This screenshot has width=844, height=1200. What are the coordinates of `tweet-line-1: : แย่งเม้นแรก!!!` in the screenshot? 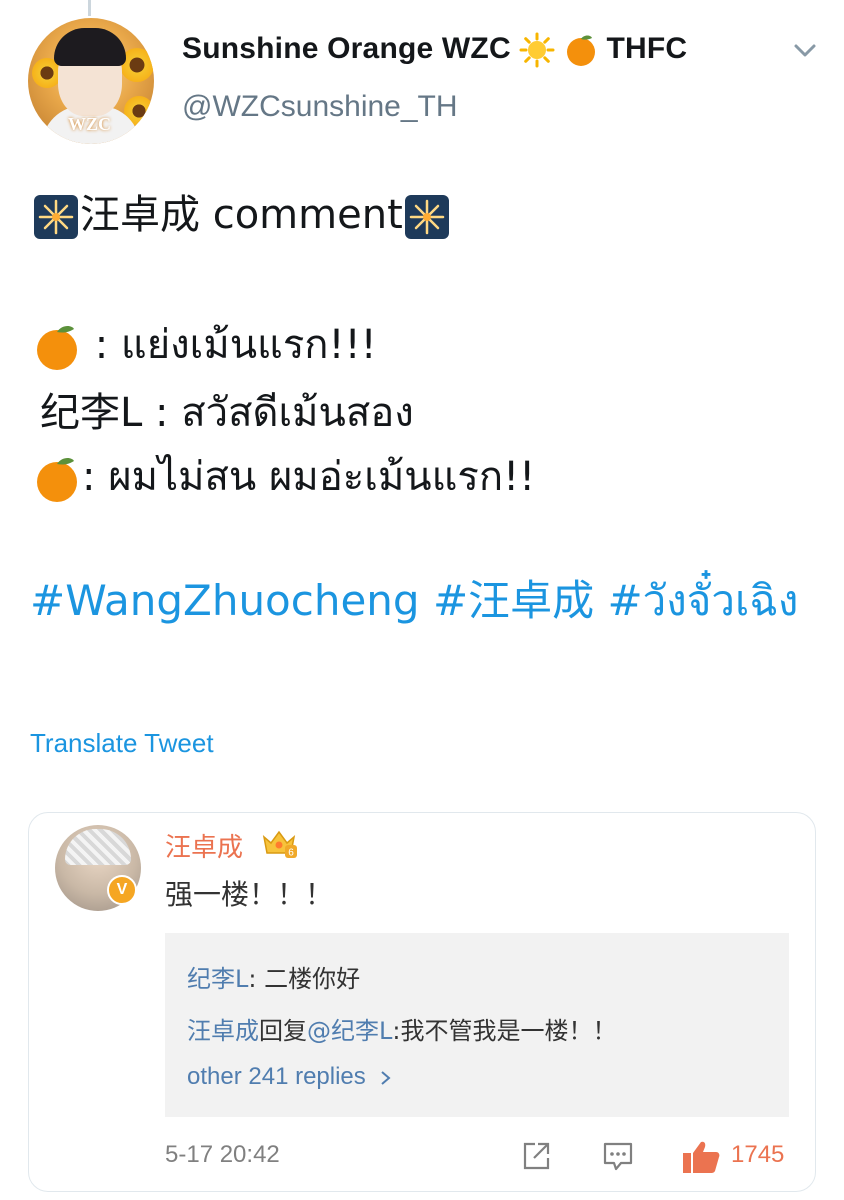 It's located at (204, 344).